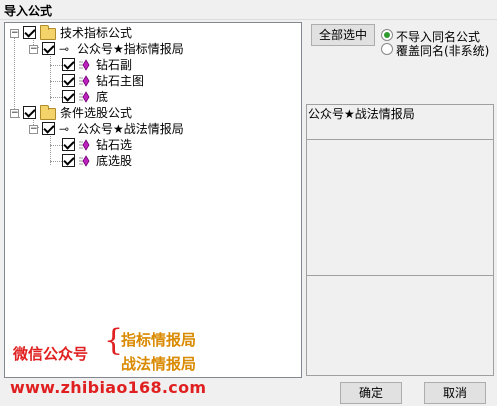 This screenshot has width=497, height=406. Describe the element at coordinates (108, 387) in the screenshot. I see `watermark-url: www.zhibiao168.com` at that location.